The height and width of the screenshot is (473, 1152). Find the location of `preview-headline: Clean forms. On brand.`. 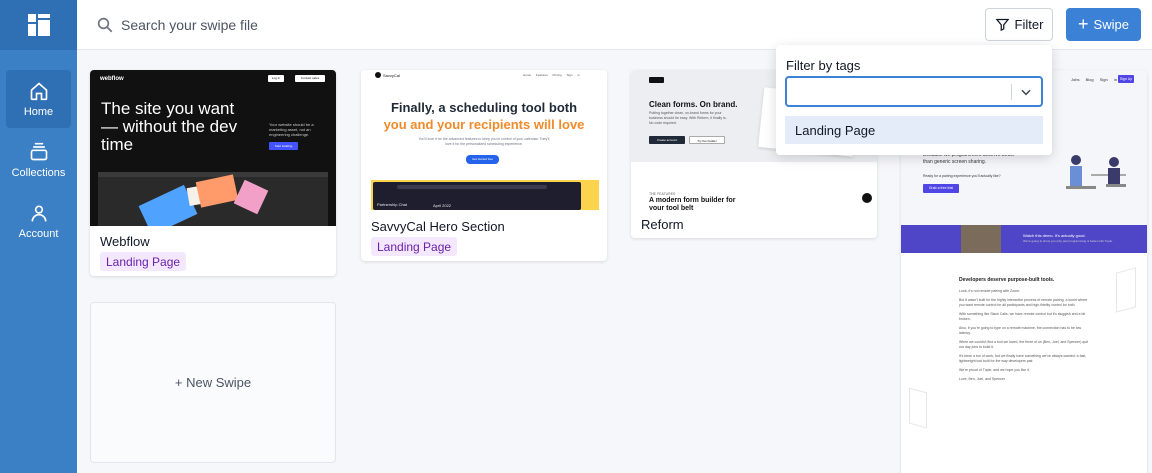

preview-headline: Clean forms. On brand. is located at coordinates (693, 104).